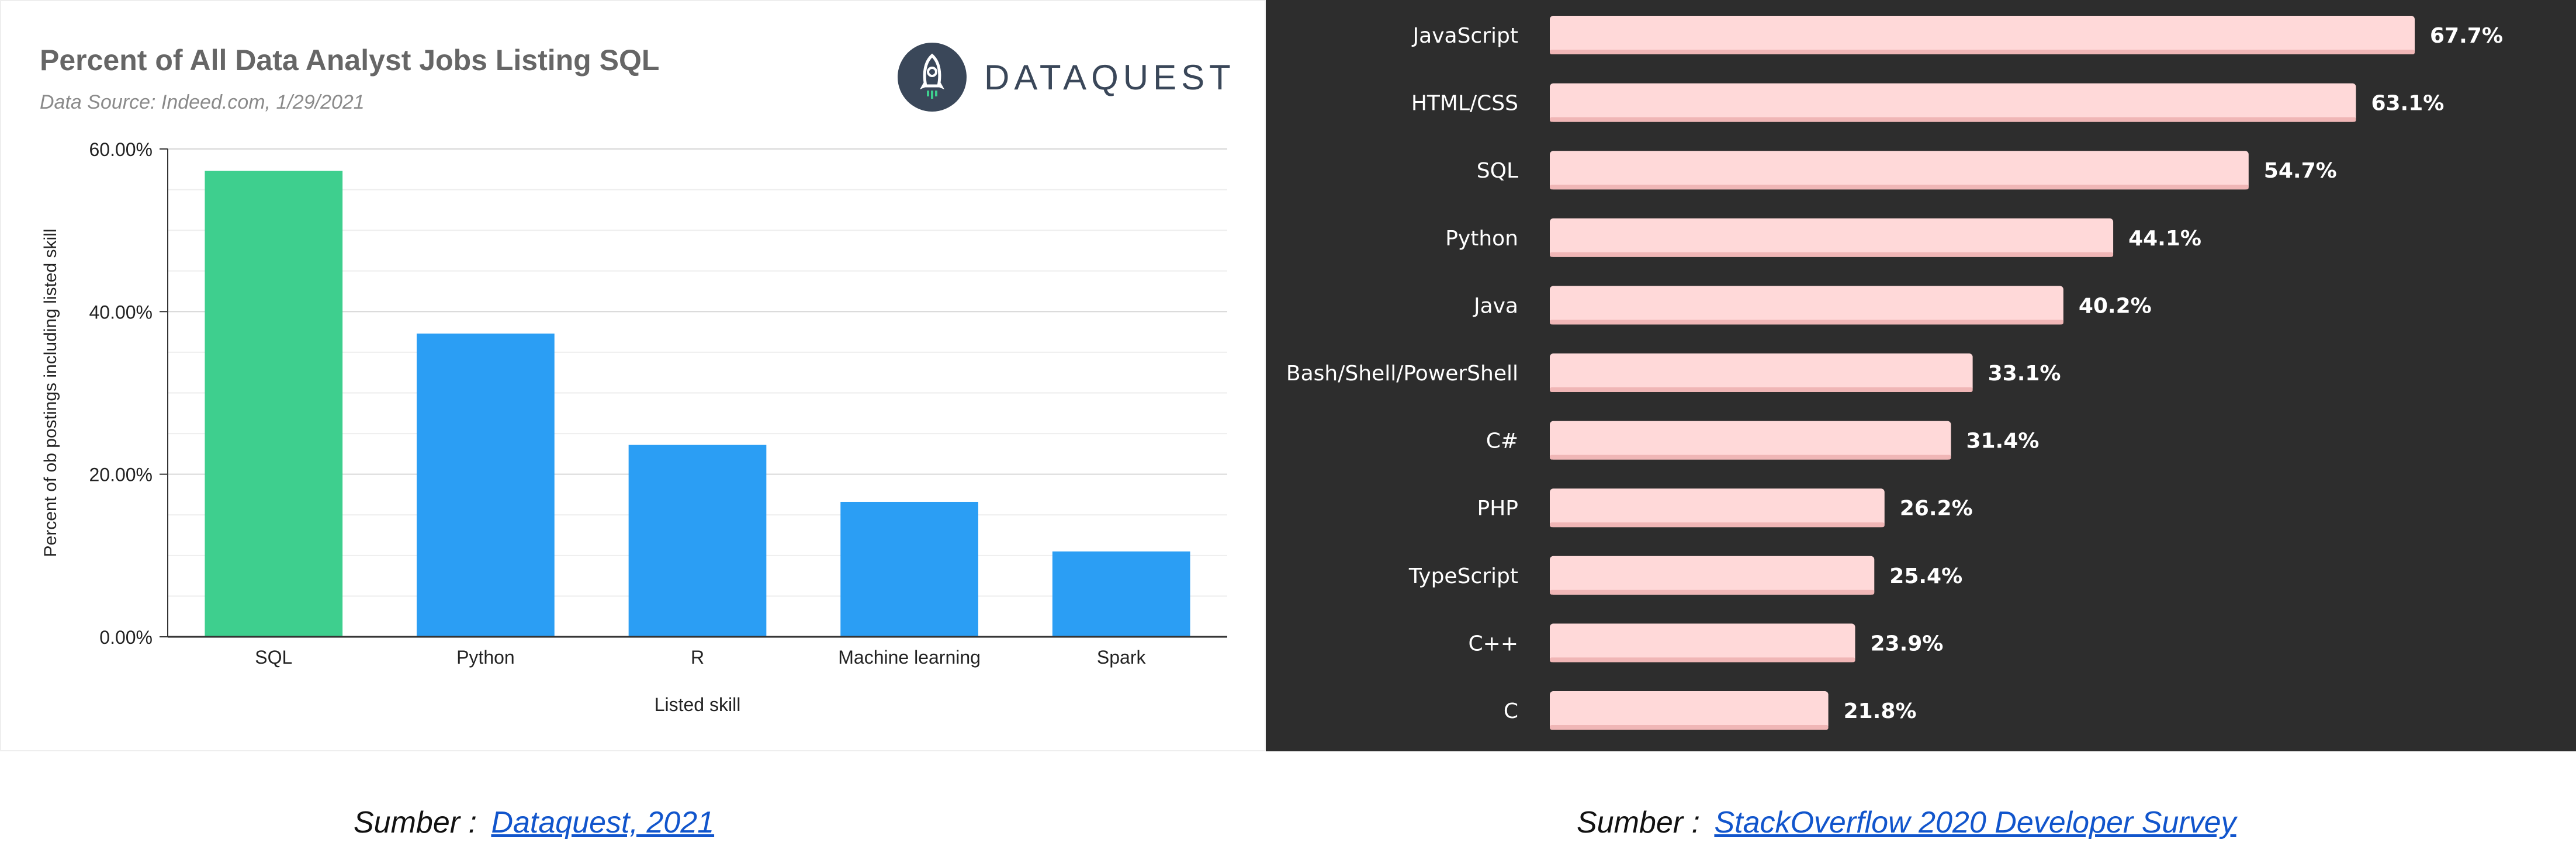 Image resolution: width=2576 pixels, height=867 pixels. Describe the element at coordinates (1925, 576) in the screenshot. I see `value-label: 25.4%` at that location.